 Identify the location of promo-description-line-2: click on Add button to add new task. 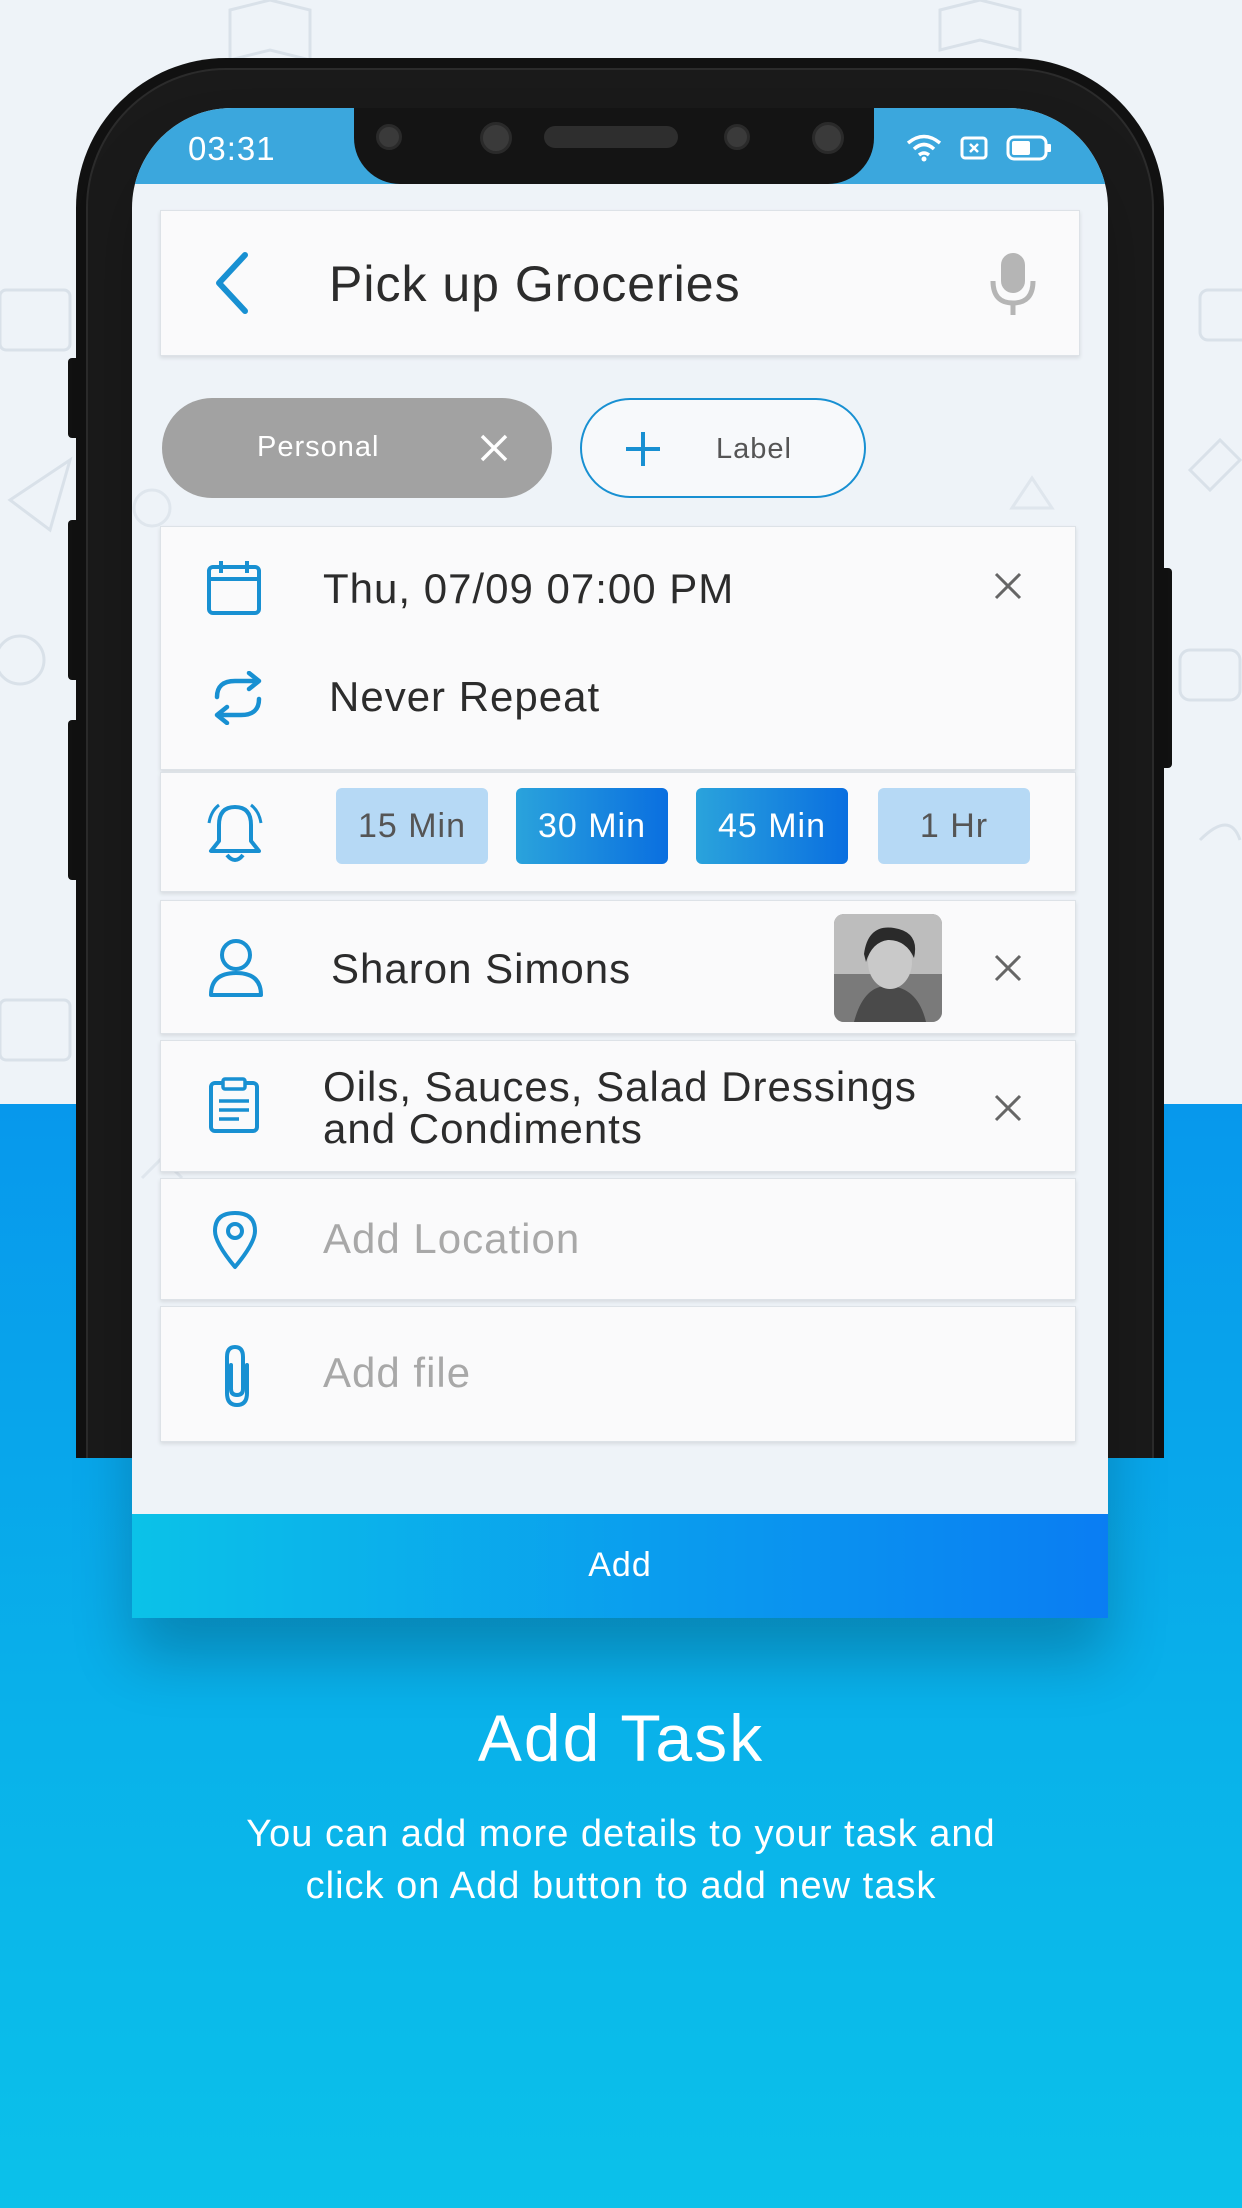
(621, 1886).